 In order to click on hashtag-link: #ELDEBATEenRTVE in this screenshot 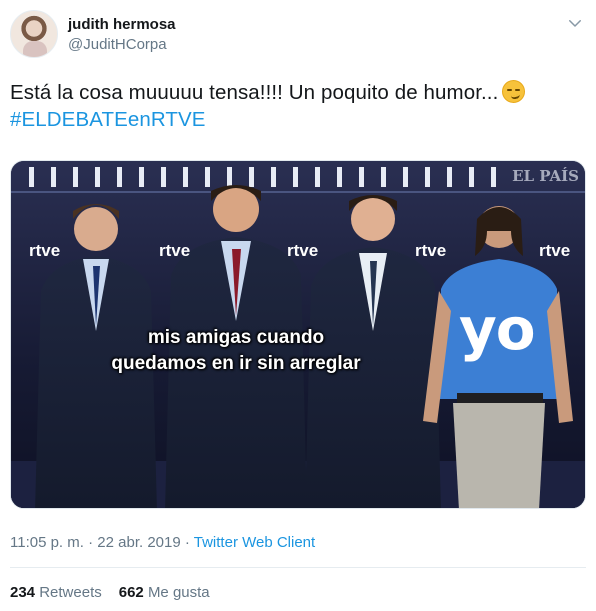, I will do `click(108, 119)`.